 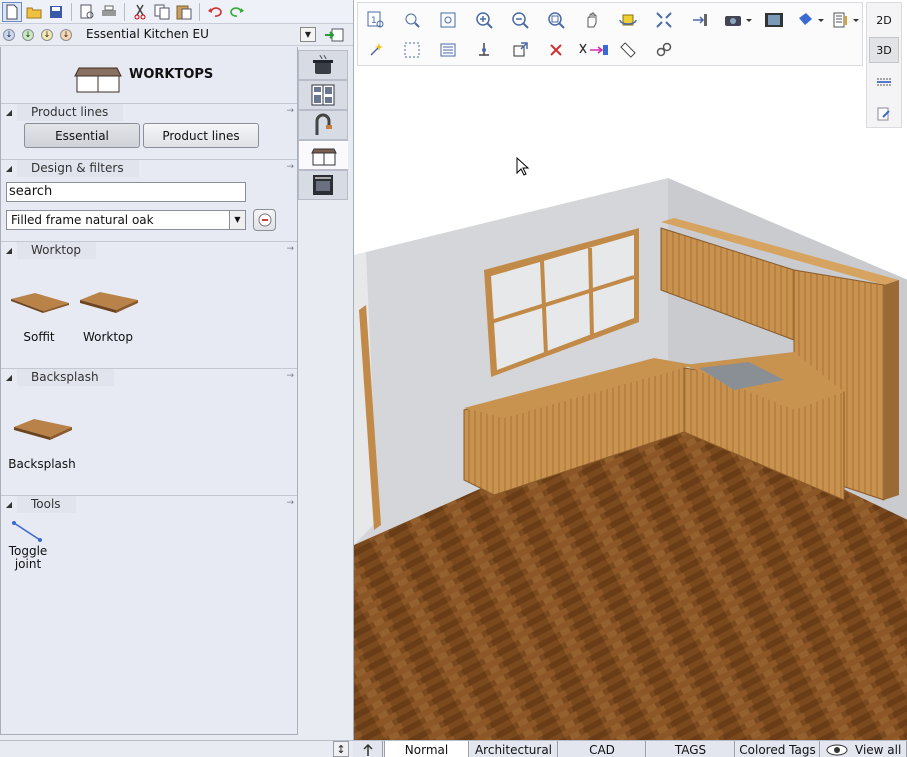 I want to click on undo-button, so click(x=215, y=12).